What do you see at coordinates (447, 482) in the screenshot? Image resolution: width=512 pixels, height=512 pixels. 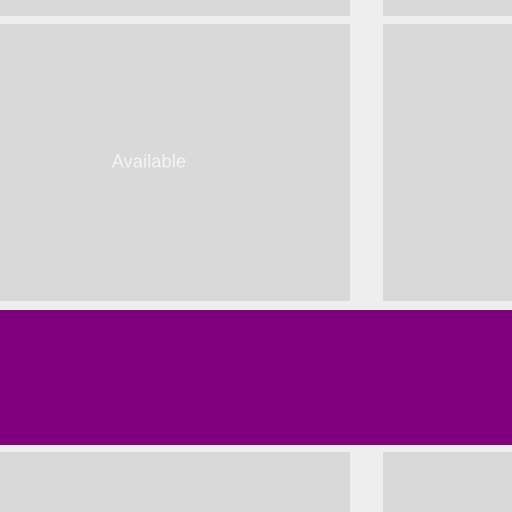 I see `tile-bottom-right` at bounding box center [447, 482].